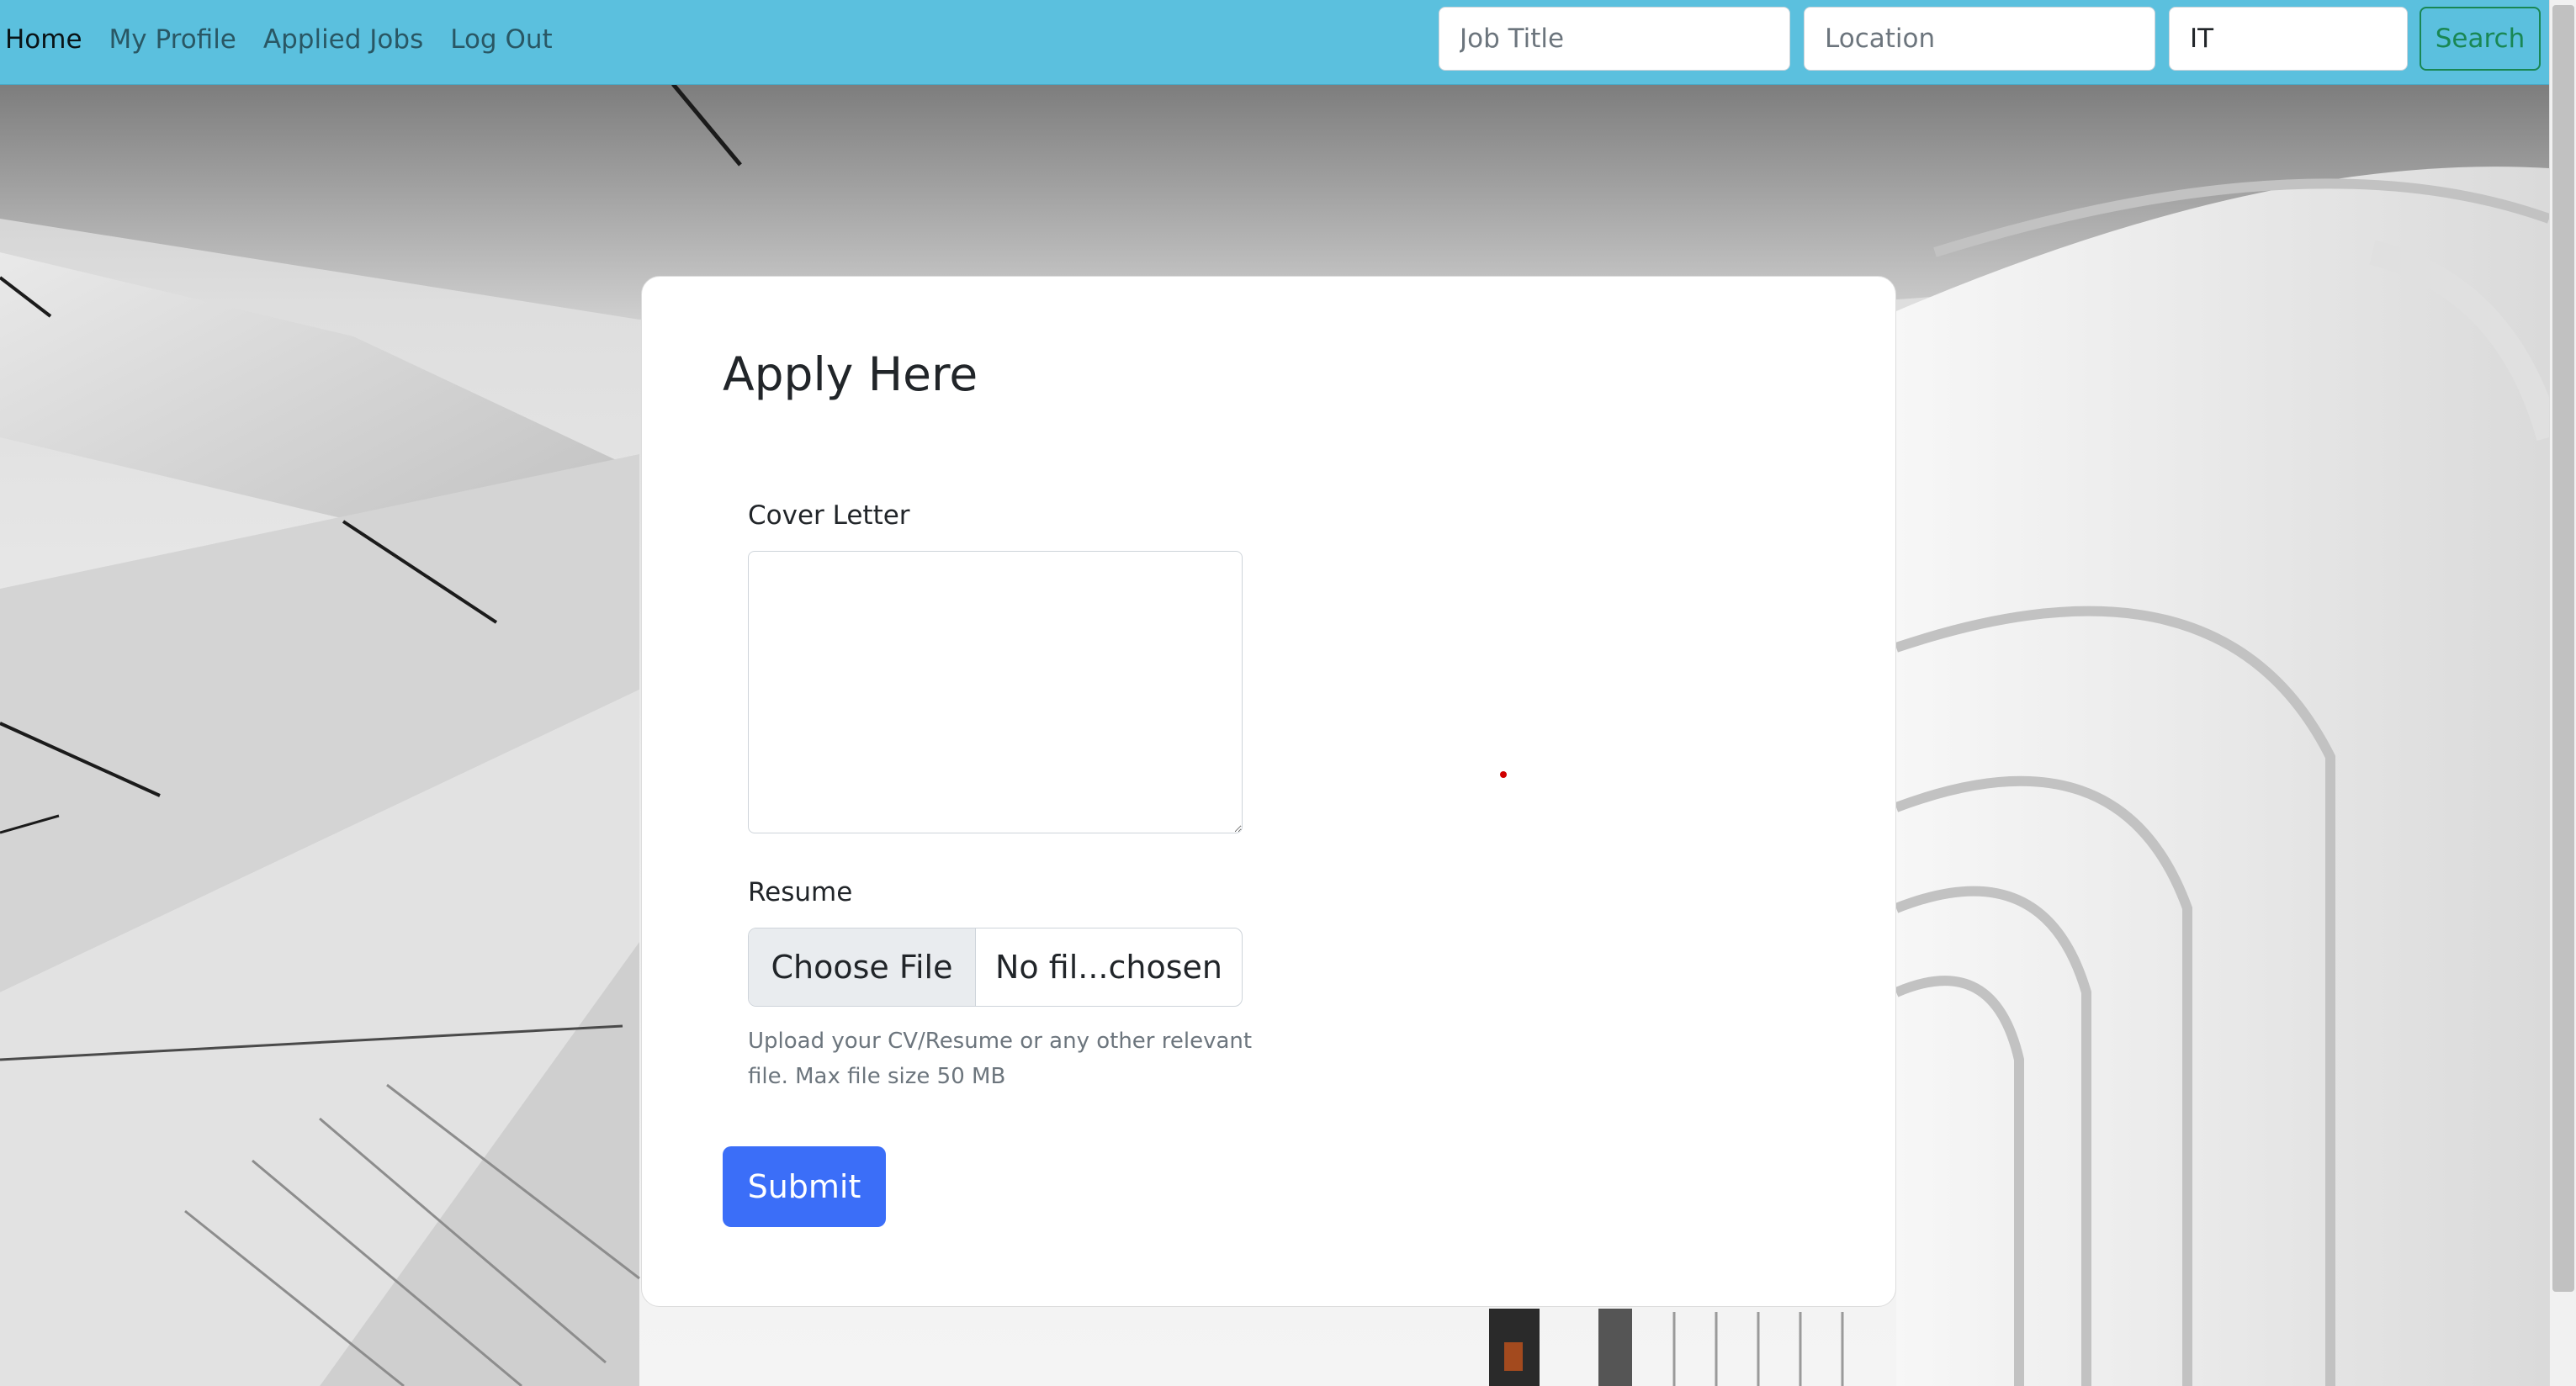 This screenshot has height=1386, width=2576. What do you see at coordinates (829, 515) in the screenshot?
I see `cover-letter-label: Cover Letter` at bounding box center [829, 515].